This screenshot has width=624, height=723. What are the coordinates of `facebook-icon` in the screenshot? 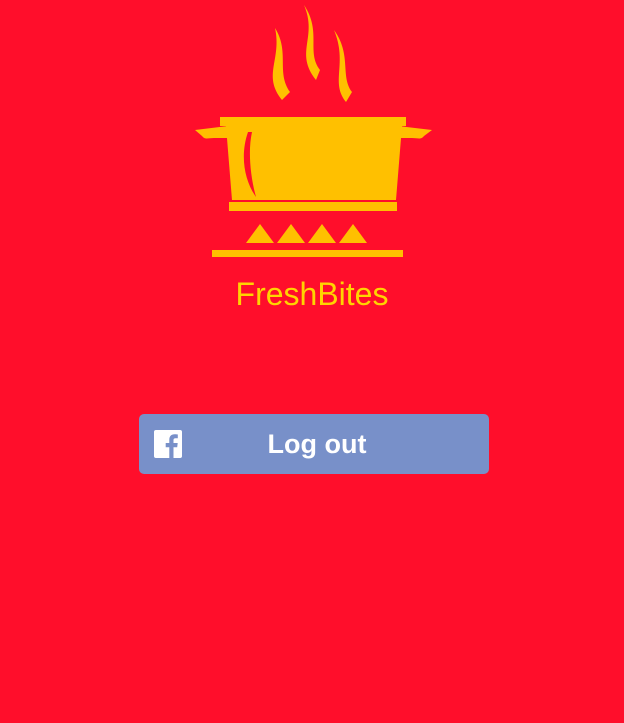 It's located at (168, 444).